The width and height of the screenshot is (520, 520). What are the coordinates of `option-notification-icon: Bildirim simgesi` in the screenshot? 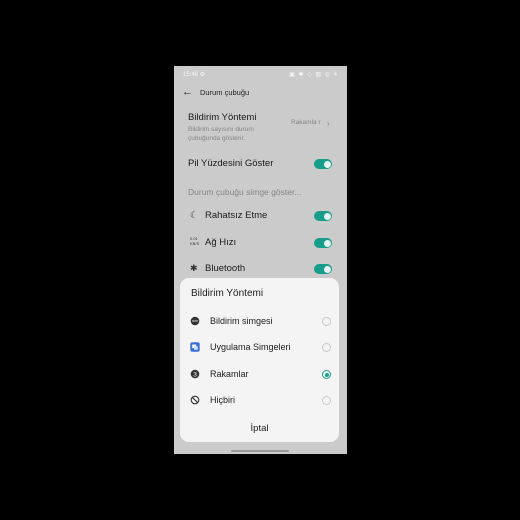 It's located at (259, 323).